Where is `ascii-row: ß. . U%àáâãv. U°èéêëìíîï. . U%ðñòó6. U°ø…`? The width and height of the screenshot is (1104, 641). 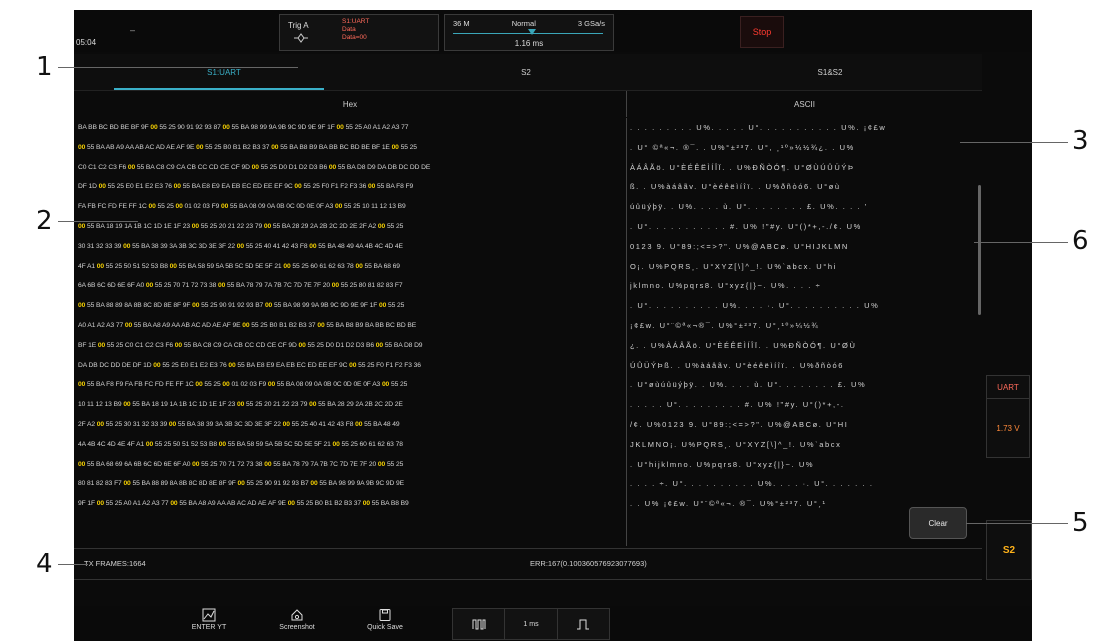
ascii-row: ß. . U%àáâãv. U°èéêëìíîï. . U%ðñòó6. U°ø… is located at coordinates (735, 187).